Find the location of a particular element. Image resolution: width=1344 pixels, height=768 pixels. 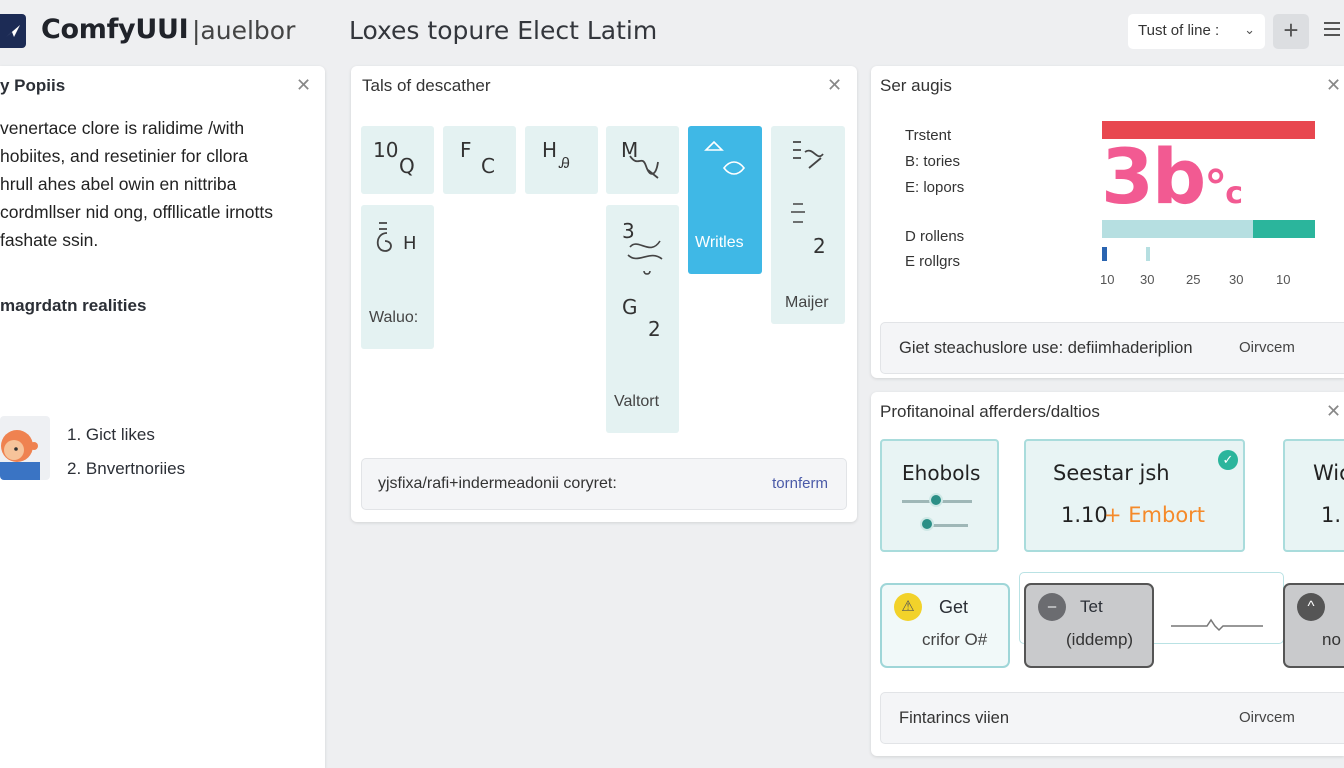

footer-text: Fintarincs viien is located at coordinates (954, 718).